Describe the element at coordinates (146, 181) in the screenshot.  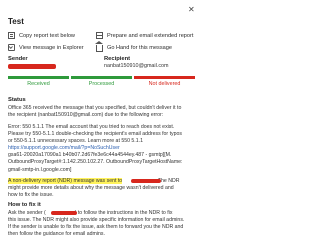
I see `ndr-recipient-redaction` at that location.